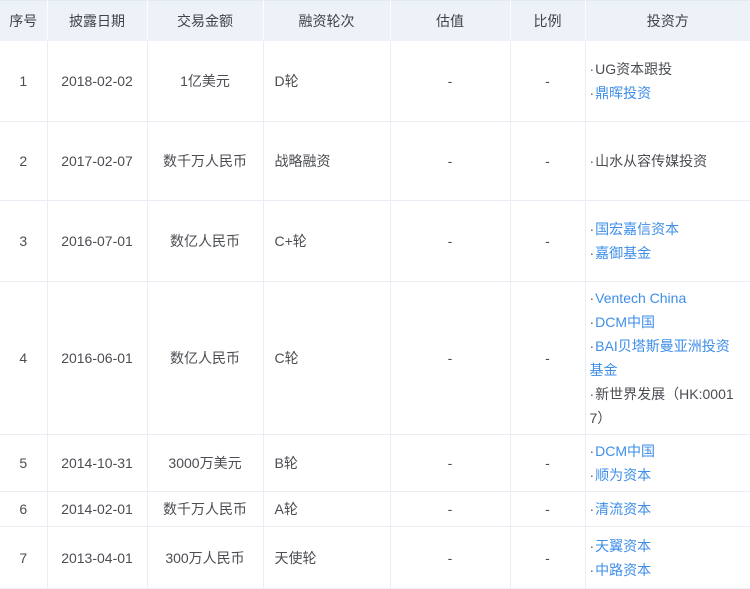 The width and height of the screenshot is (750, 589). I want to click on disclosure-date-cell: 2016-07-01, so click(97, 241).